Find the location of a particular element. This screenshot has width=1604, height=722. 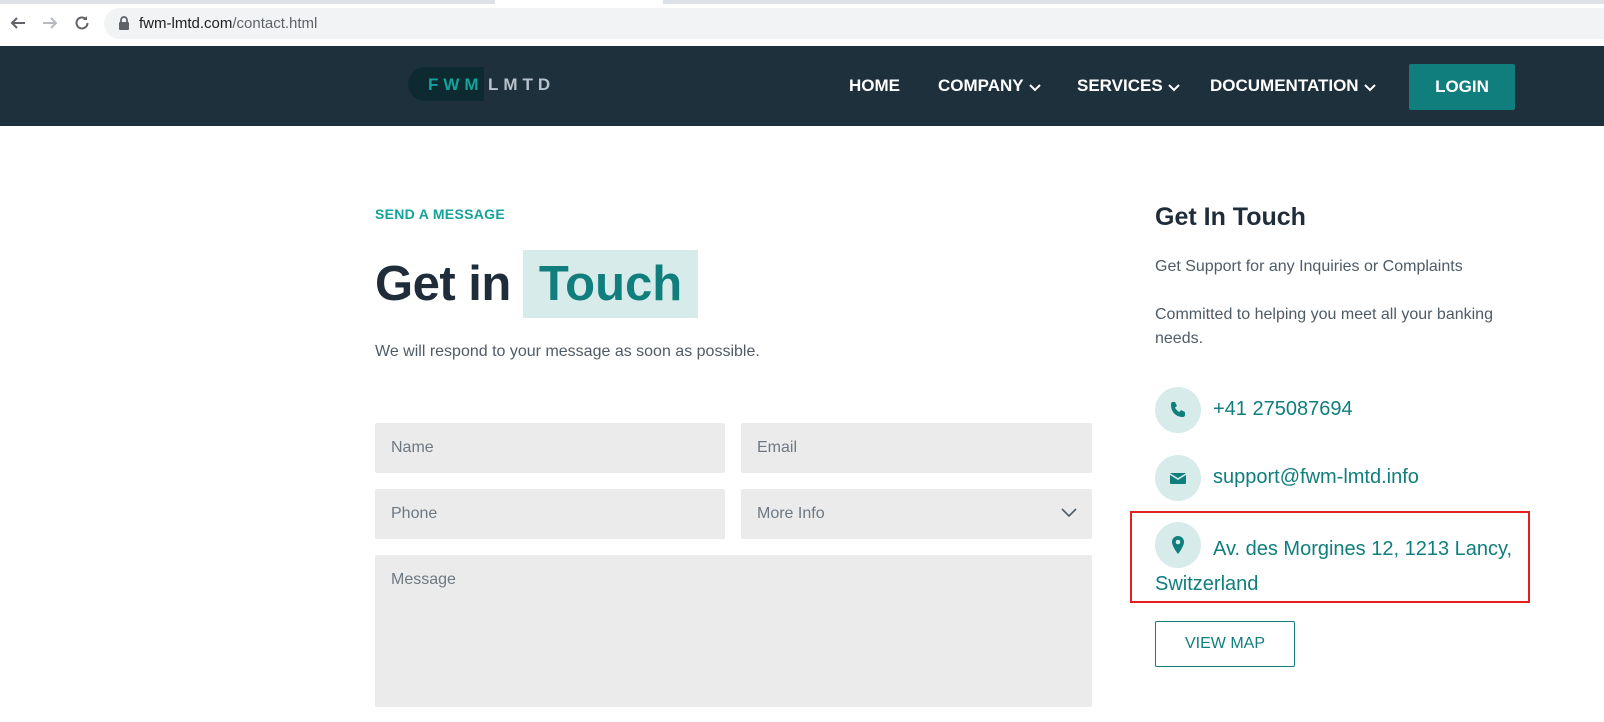

active-tab is located at coordinates (579, 2).